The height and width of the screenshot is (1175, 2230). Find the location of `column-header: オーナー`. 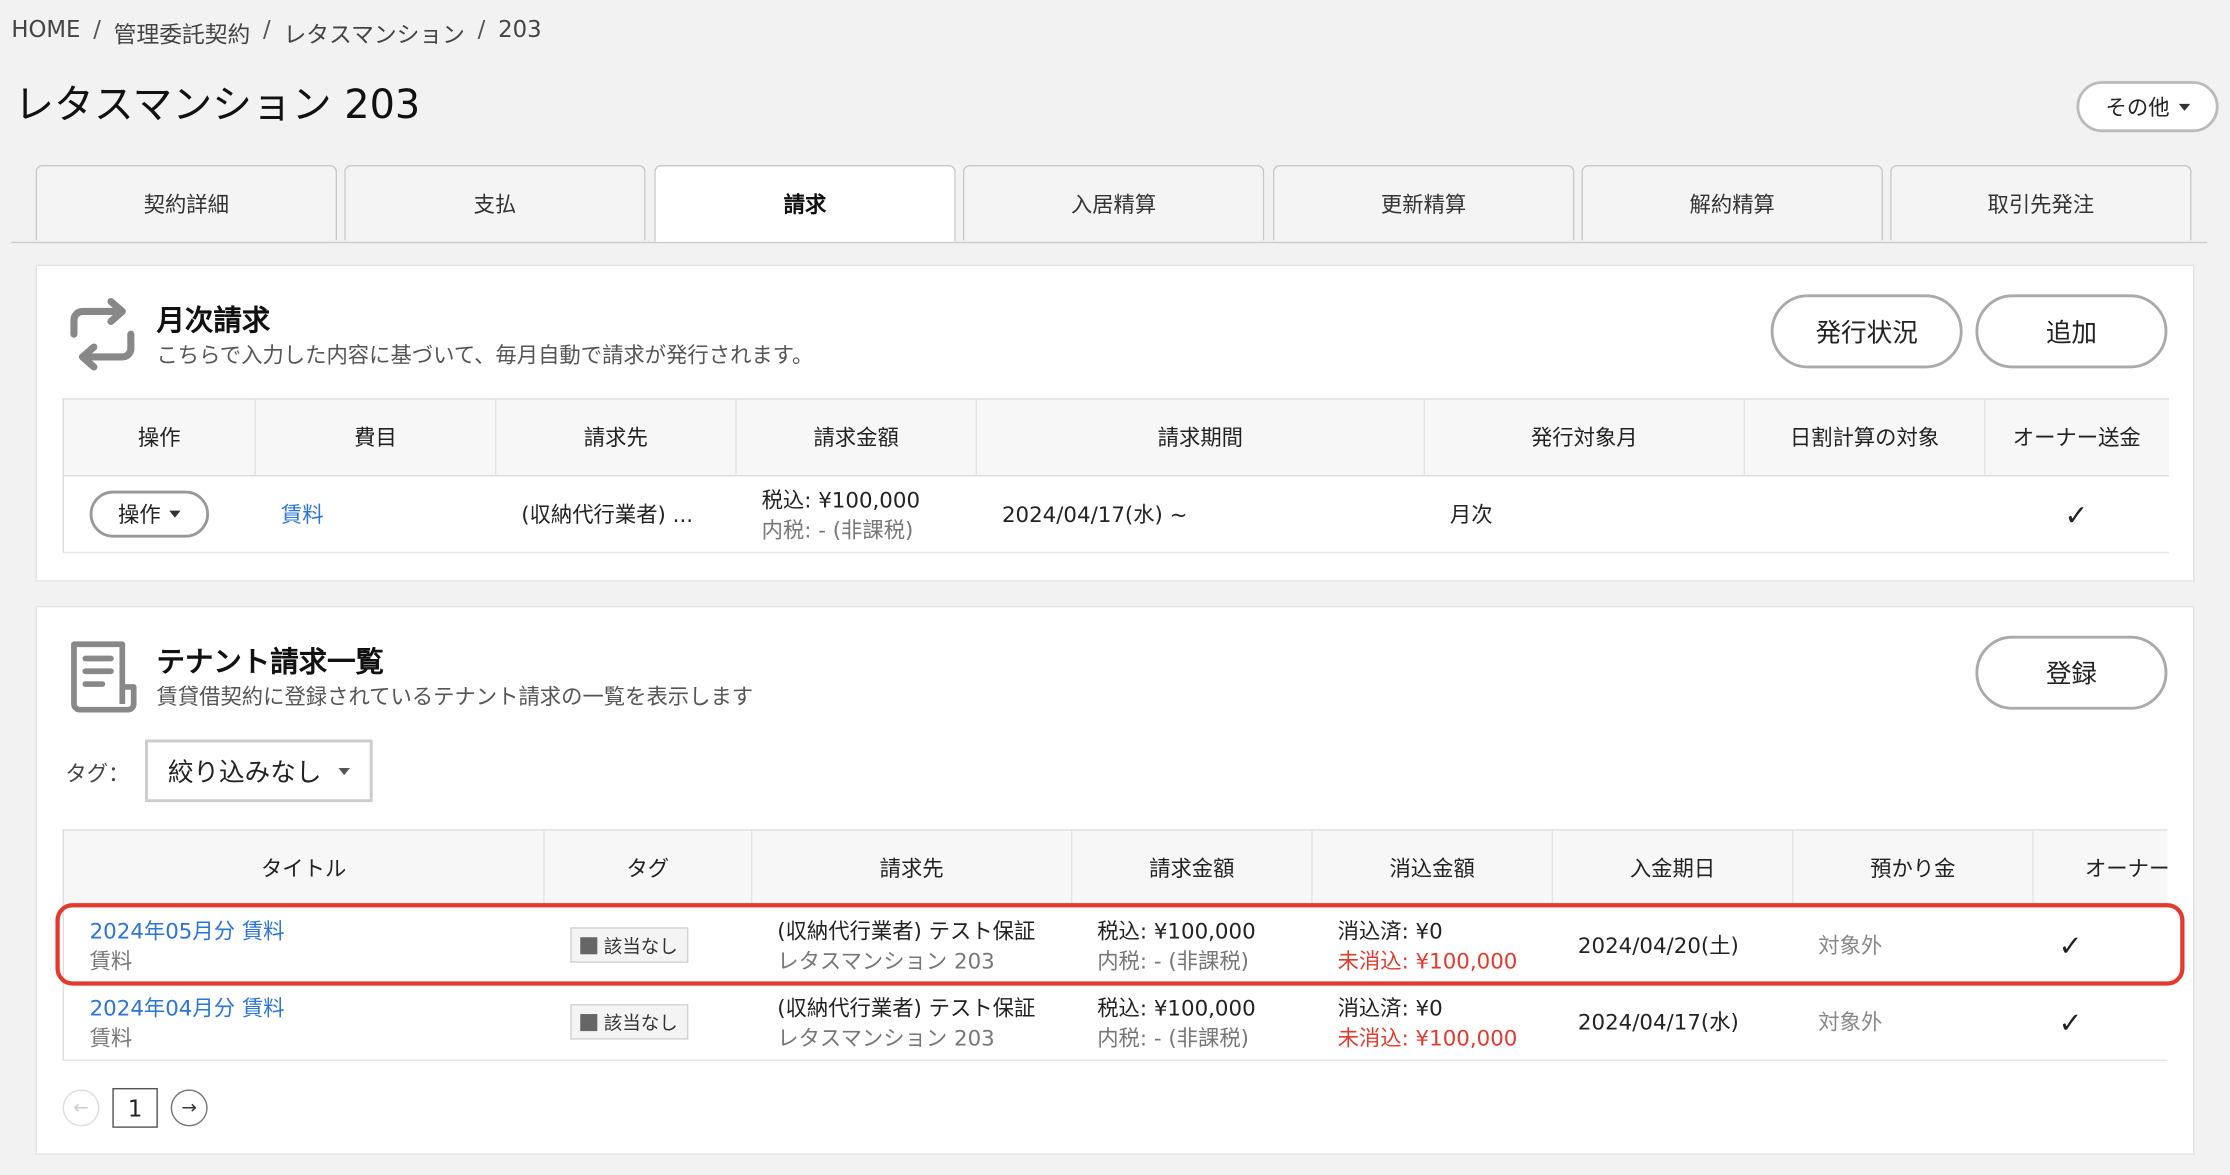

column-header: オーナー is located at coordinates (2100, 868).